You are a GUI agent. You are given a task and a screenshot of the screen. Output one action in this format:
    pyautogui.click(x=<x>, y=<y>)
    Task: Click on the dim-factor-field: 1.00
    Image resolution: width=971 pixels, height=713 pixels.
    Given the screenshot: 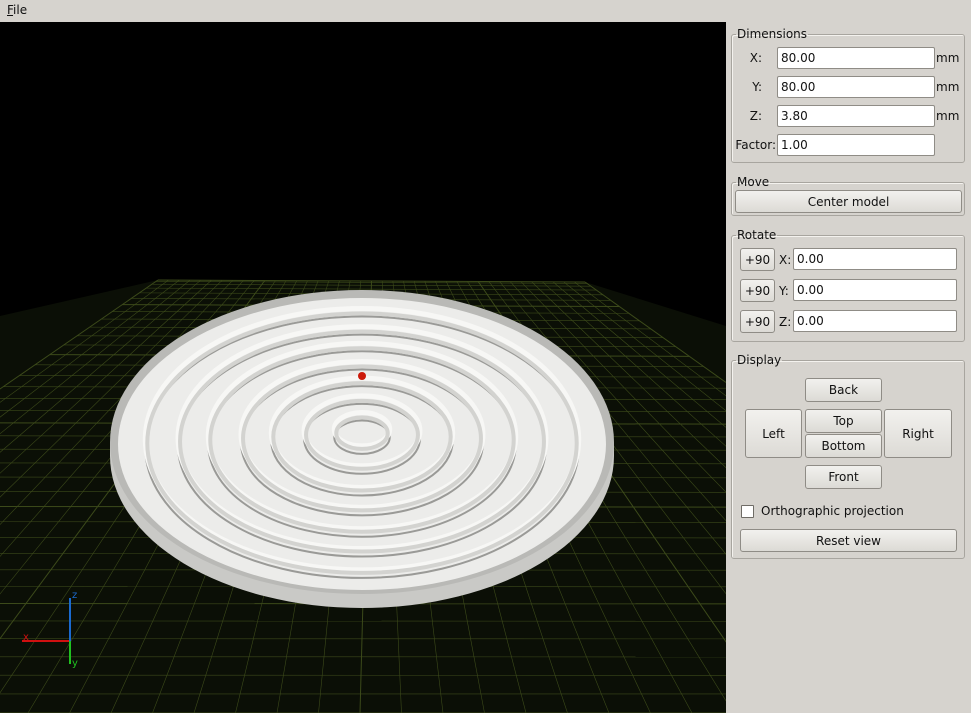 What is the action you would take?
    pyautogui.click(x=856, y=145)
    